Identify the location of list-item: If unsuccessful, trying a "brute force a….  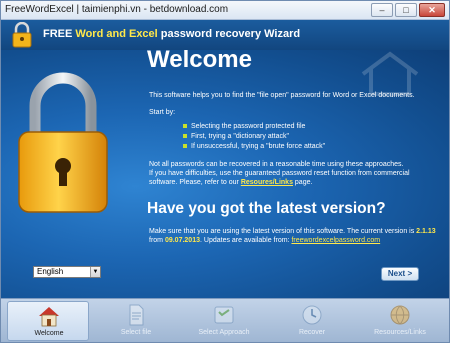
(254, 147).